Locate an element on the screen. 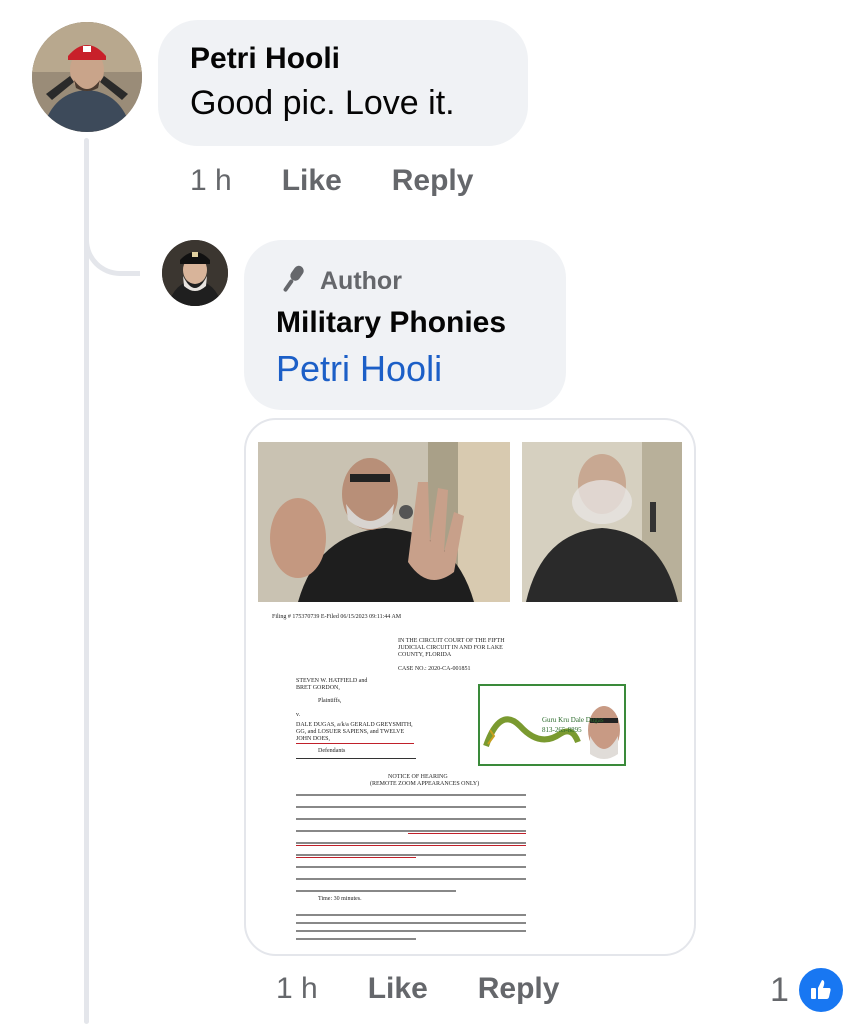 This screenshot has width=864, height=1024. reaction-count: 1 is located at coordinates (779, 989).